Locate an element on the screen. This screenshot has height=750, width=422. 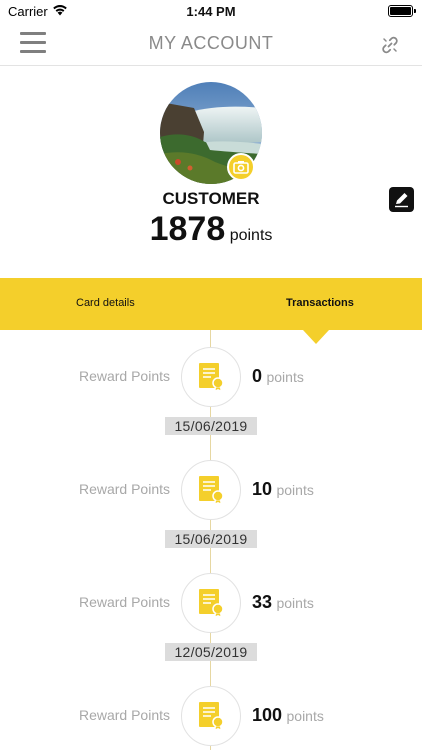
transaction-points: 33 points is located at coordinates (283, 602).